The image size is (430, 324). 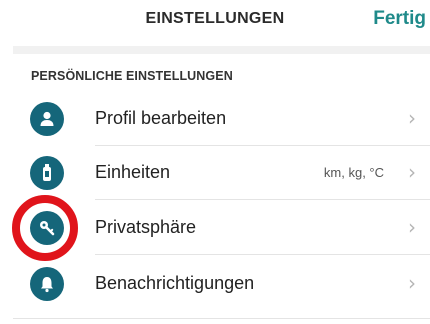 I want to click on header-divider, so click(x=221, y=50).